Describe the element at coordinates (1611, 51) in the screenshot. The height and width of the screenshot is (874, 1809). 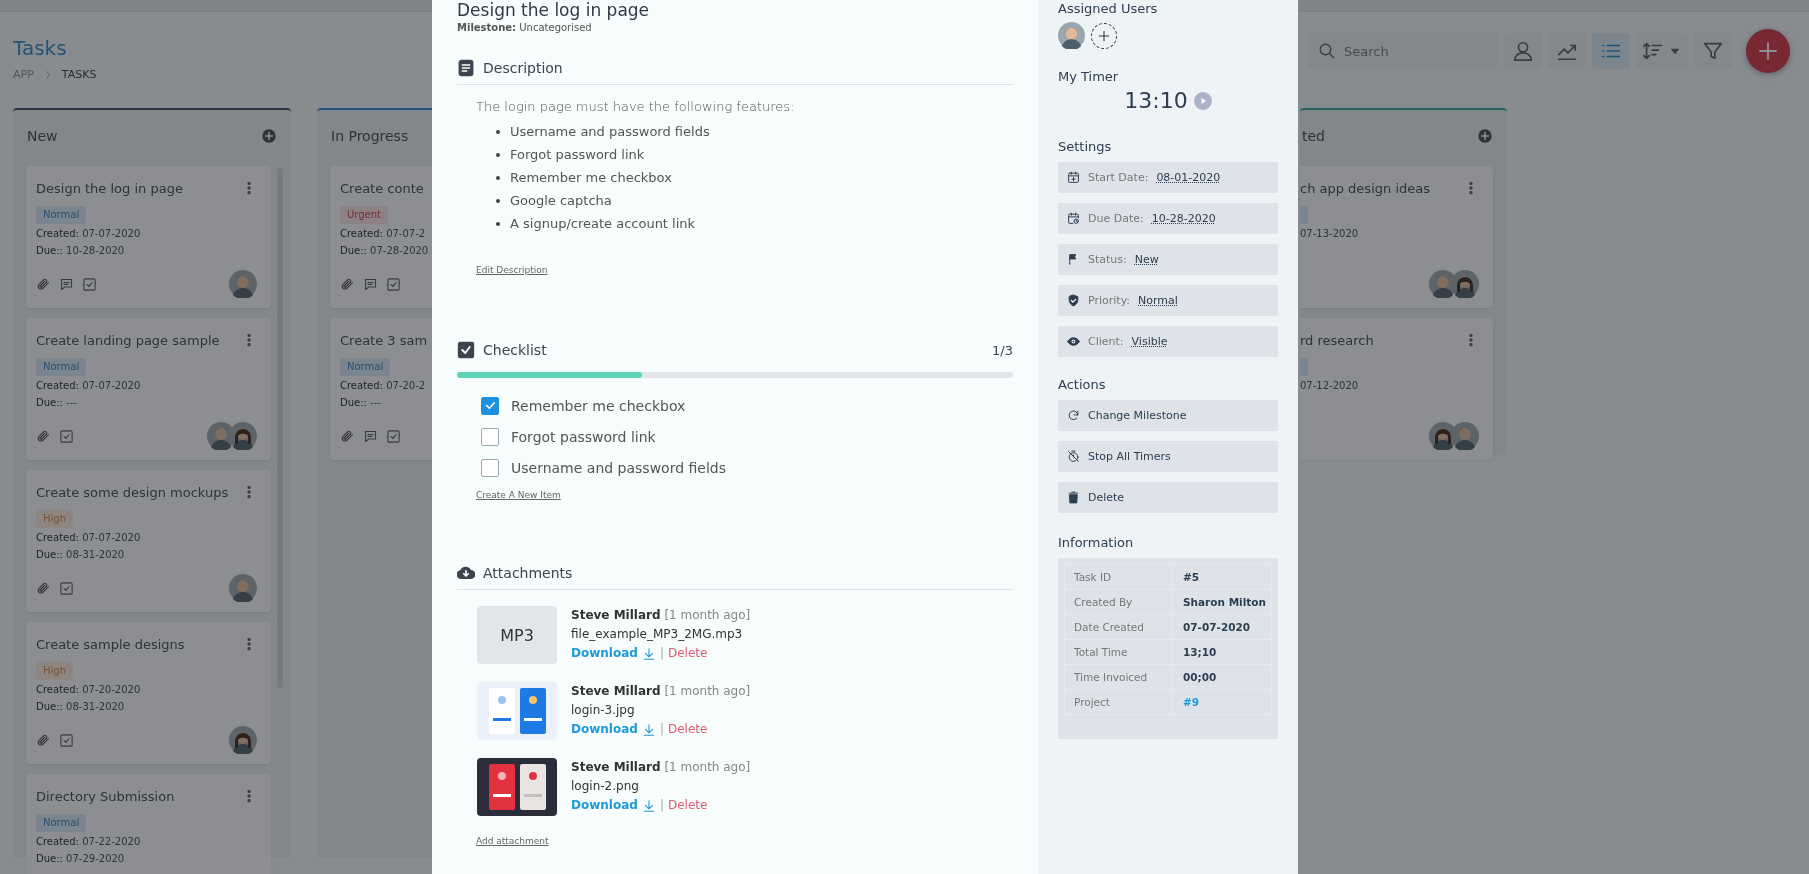
I see `list-view-button` at that location.